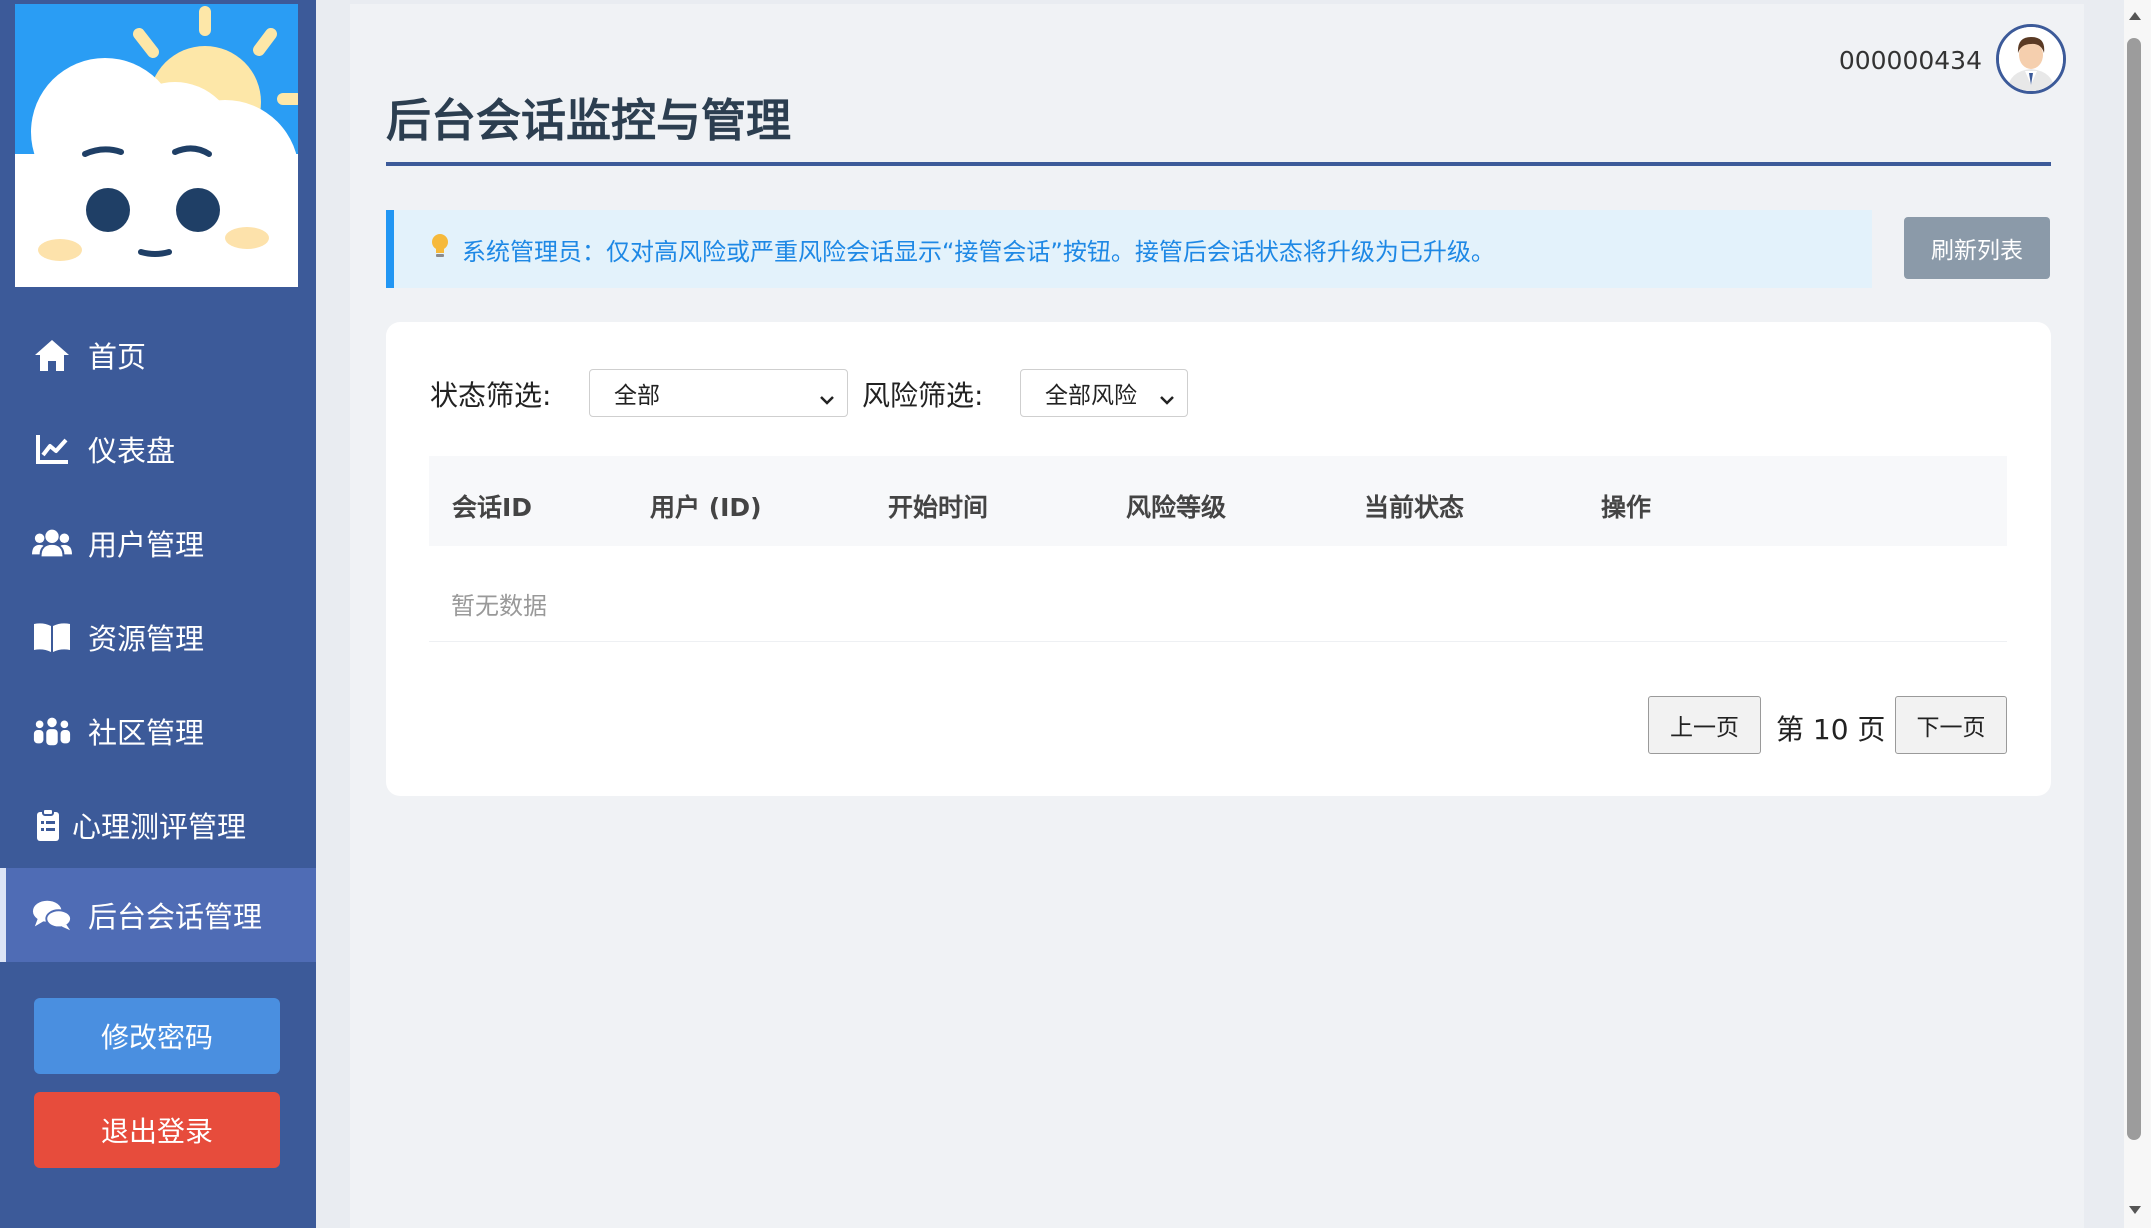  What do you see at coordinates (589, 120) in the screenshot?
I see `page-title: 后台会话监控与管理` at bounding box center [589, 120].